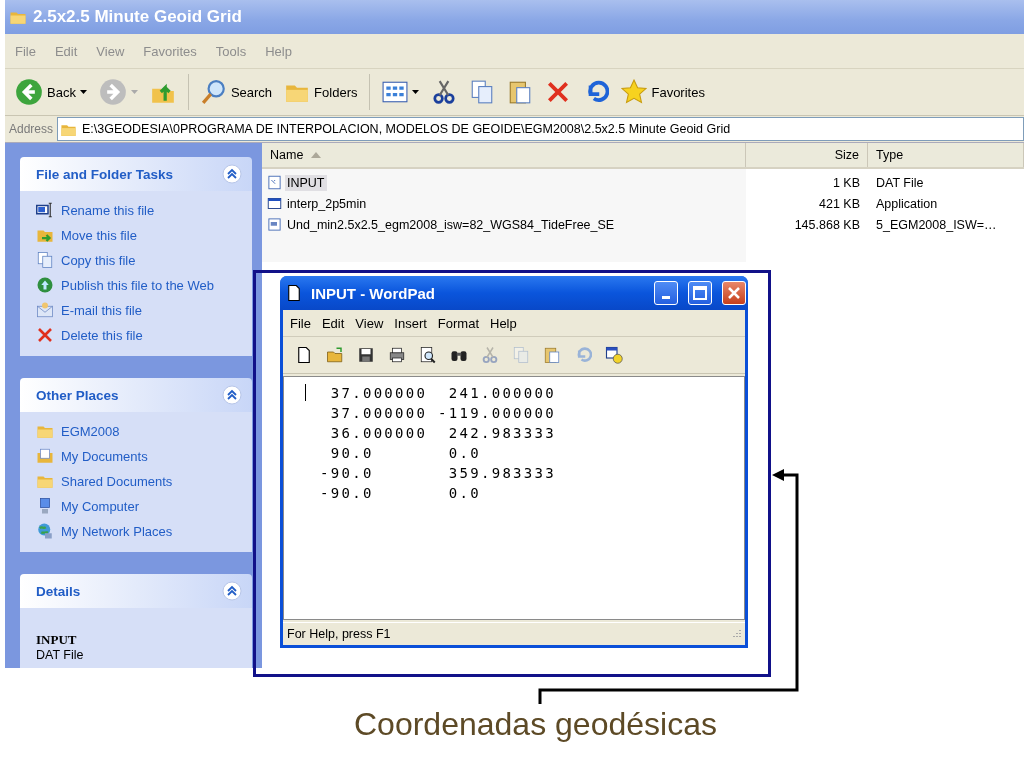 The height and width of the screenshot is (768, 1024). What do you see at coordinates (443, 433) in the screenshot?
I see `text-line: 36.000000 242.983333` at bounding box center [443, 433].